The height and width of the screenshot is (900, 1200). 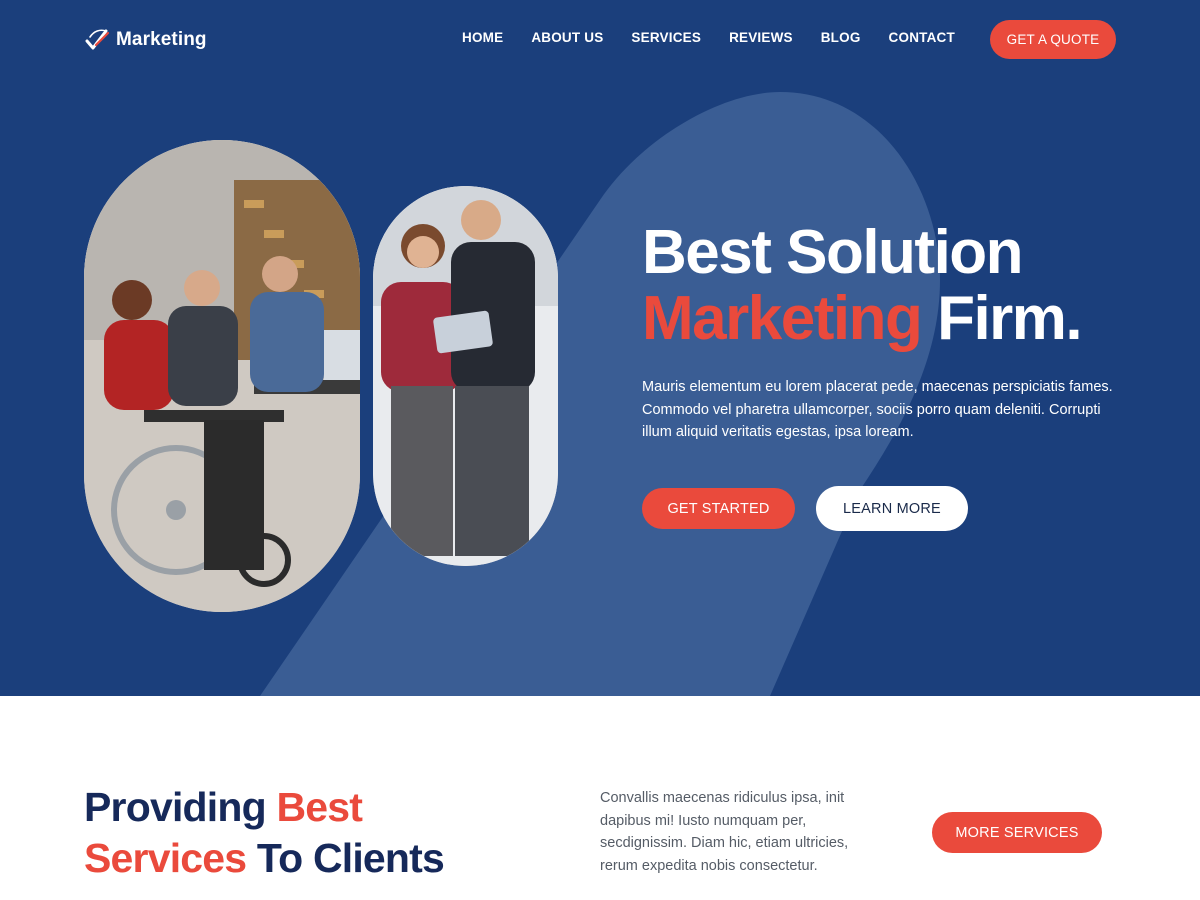 I want to click on services-heading-accent2: Services, so click(x=165, y=858).